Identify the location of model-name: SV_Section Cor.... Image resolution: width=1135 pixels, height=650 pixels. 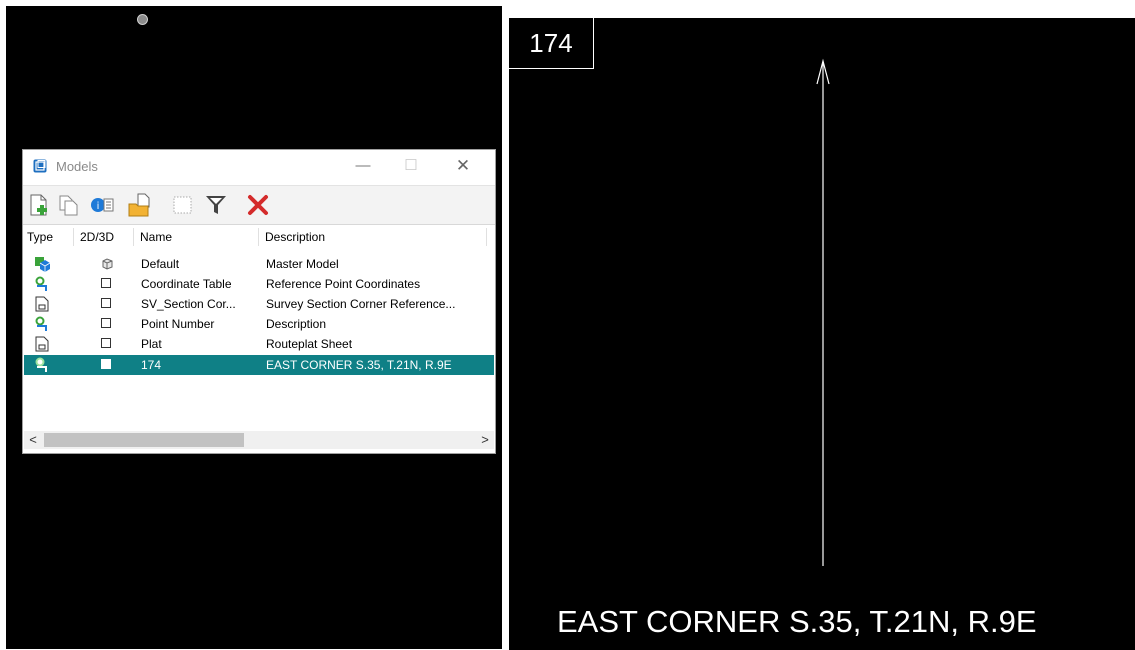
(188, 304).